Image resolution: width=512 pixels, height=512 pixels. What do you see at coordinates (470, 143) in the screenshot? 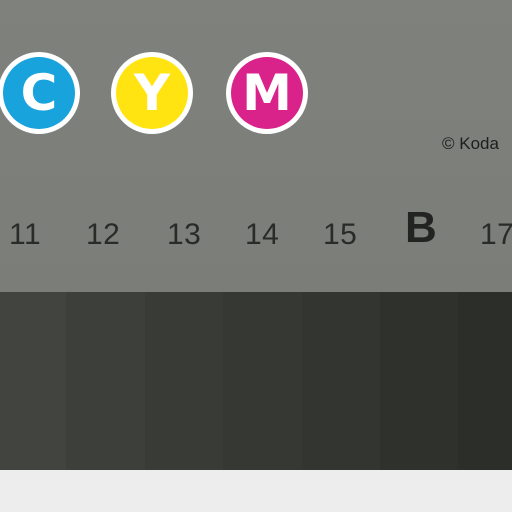
I see `copyright-text: © Koda` at bounding box center [470, 143].